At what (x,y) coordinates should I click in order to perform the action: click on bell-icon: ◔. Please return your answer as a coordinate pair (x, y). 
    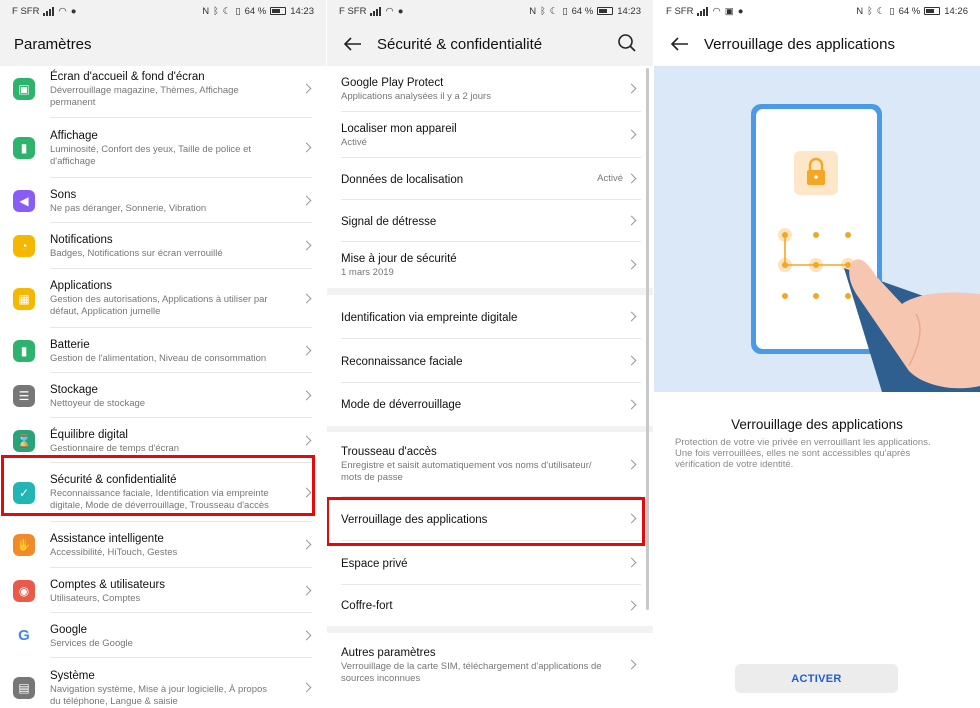
    Looking at the image, I should click on (24, 246).